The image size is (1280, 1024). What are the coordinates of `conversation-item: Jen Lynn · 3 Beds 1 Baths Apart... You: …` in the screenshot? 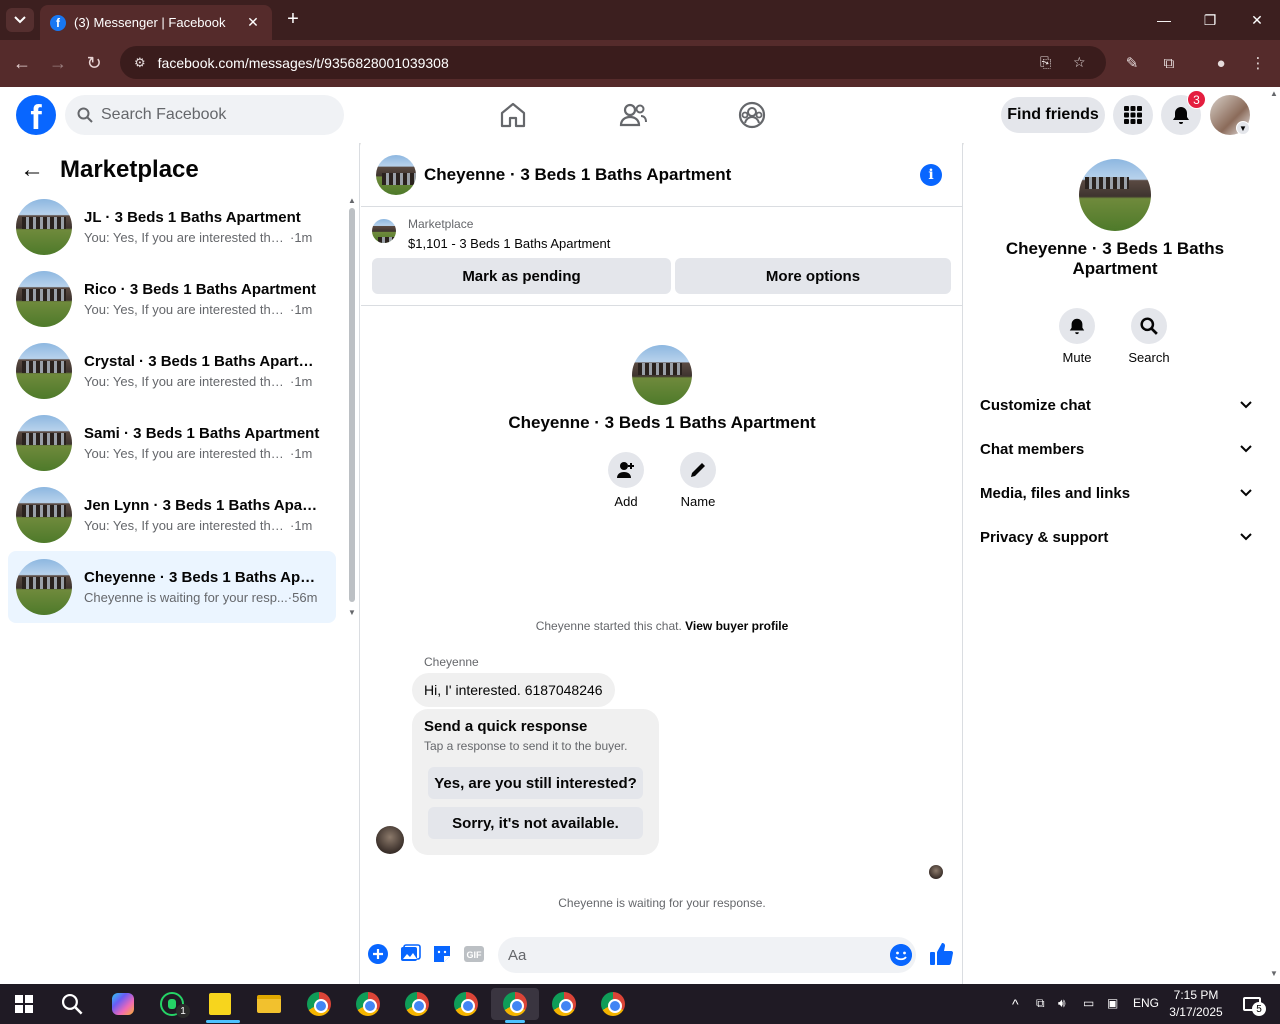 It's located at (172, 515).